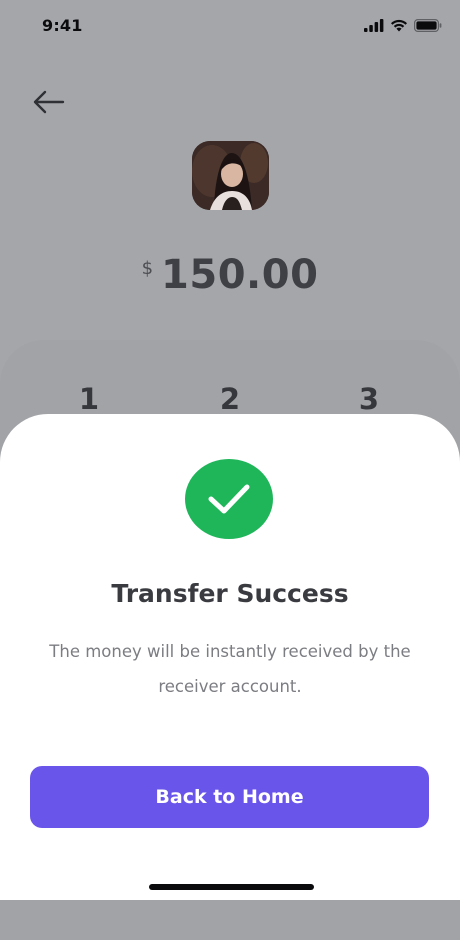  I want to click on status-icons, so click(403, 25).